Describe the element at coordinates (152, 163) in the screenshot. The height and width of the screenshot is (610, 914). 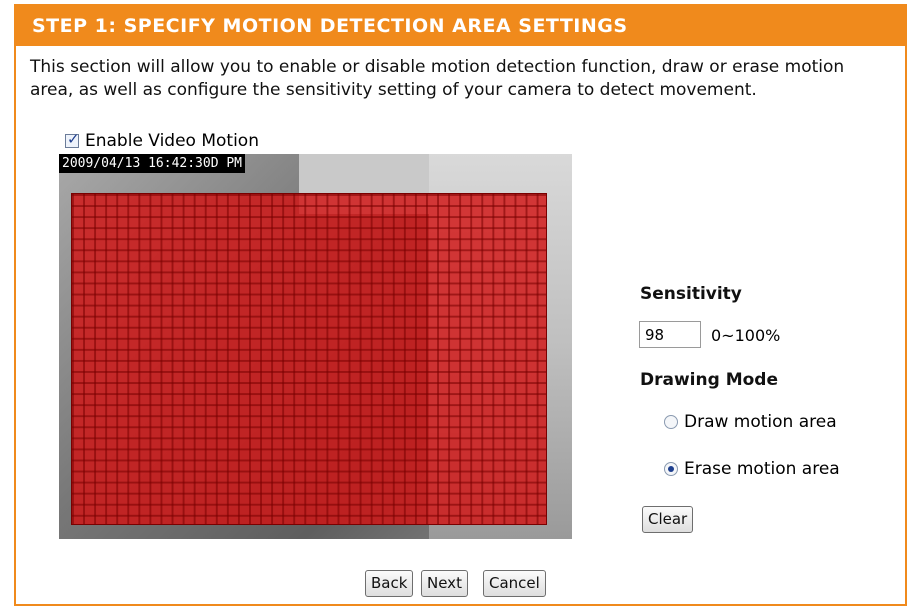
I see `video-timestamp: 2009/04/13 16:42:30D PM` at that location.